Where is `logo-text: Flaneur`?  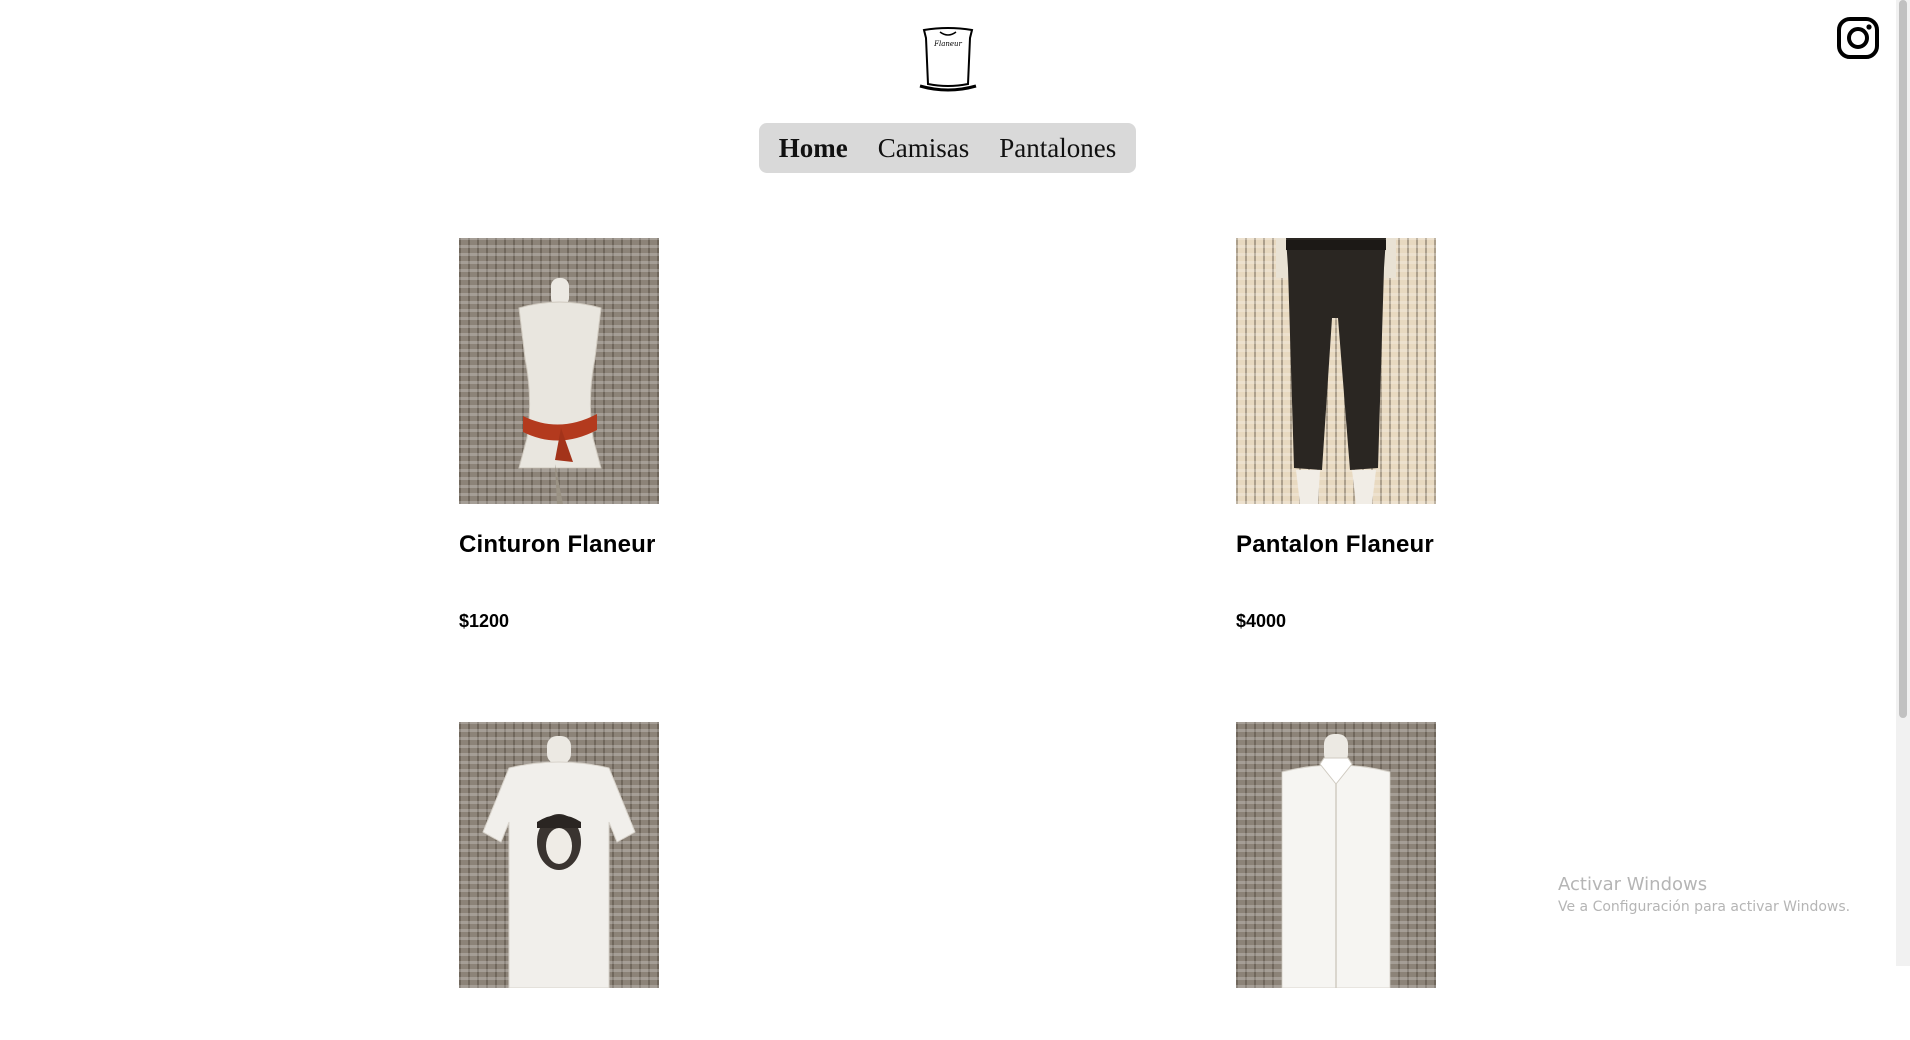 logo-text: Flaneur is located at coordinates (947, 44).